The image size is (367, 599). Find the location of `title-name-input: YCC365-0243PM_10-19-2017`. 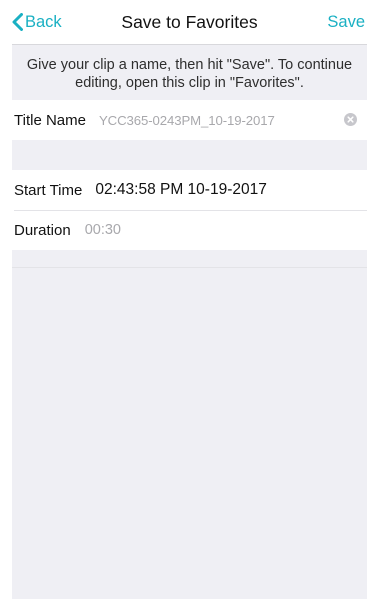

title-name-input: YCC365-0243PM_10-19-2017 is located at coordinates (187, 120).